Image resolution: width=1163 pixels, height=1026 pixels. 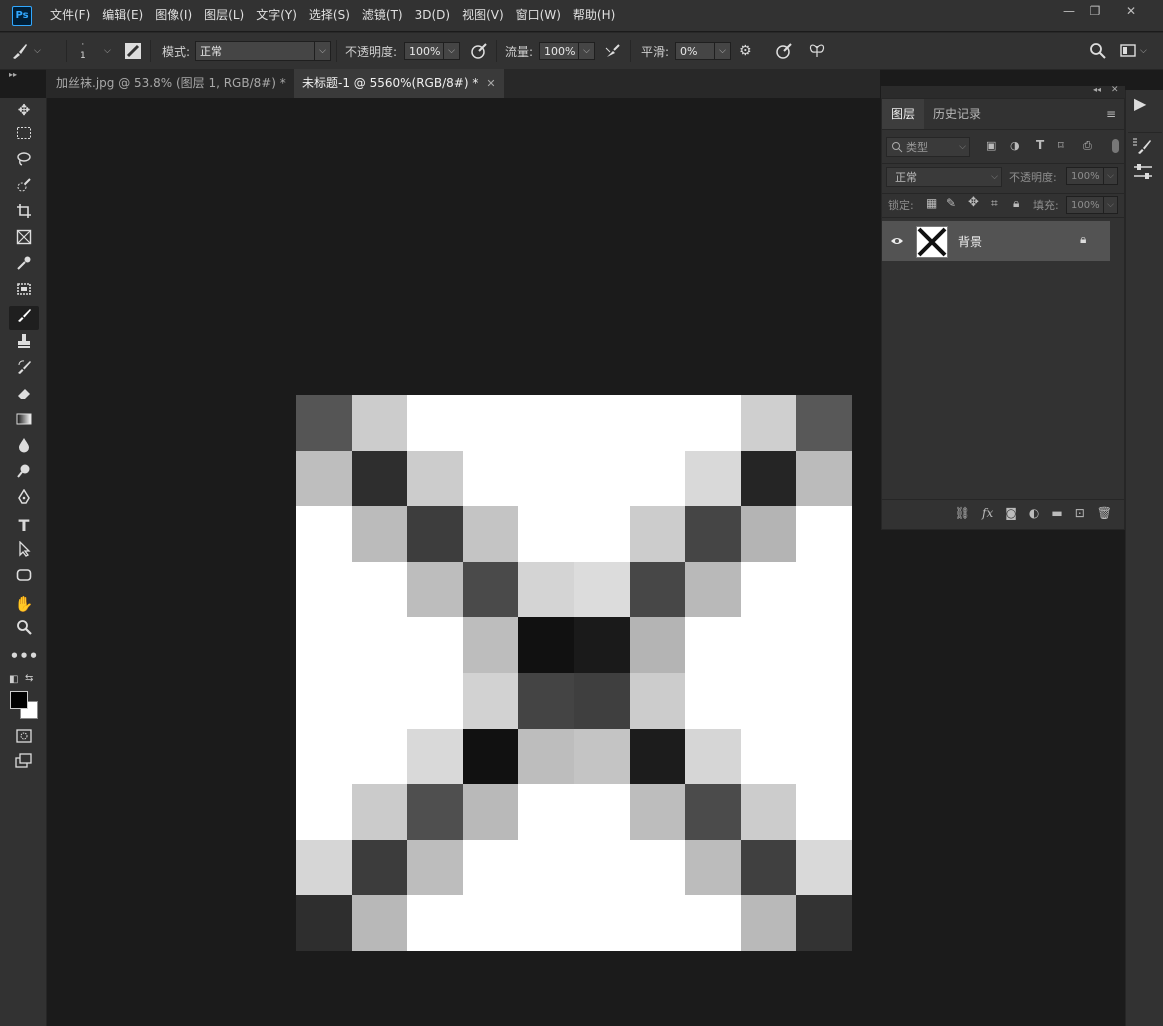 I want to click on search-button, so click(x=1098, y=51).